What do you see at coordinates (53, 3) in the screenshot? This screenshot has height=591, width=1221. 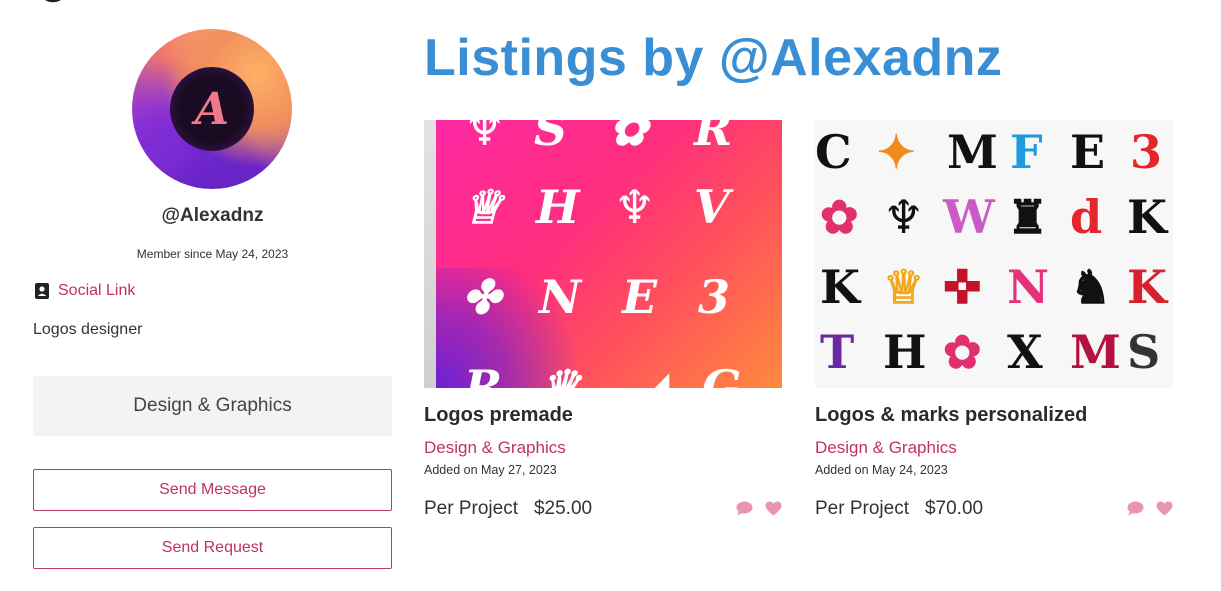 I see `site-logo` at bounding box center [53, 3].